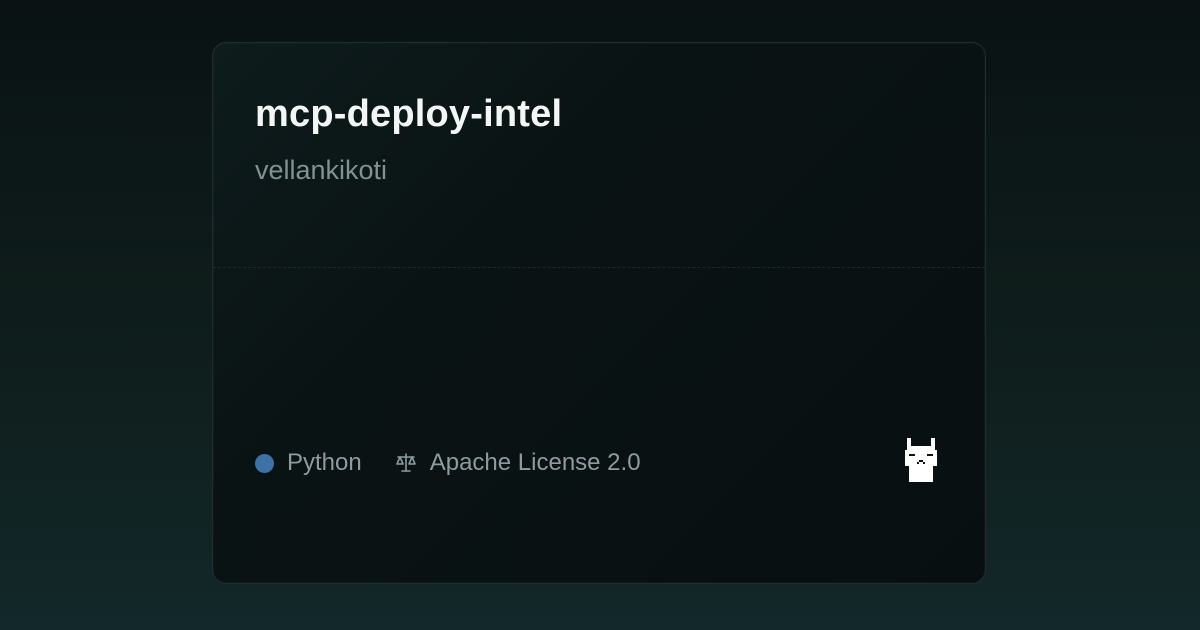 This screenshot has height=630, width=1200. I want to click on repo-title: mcp-deploy-intel, so click(409, 114).